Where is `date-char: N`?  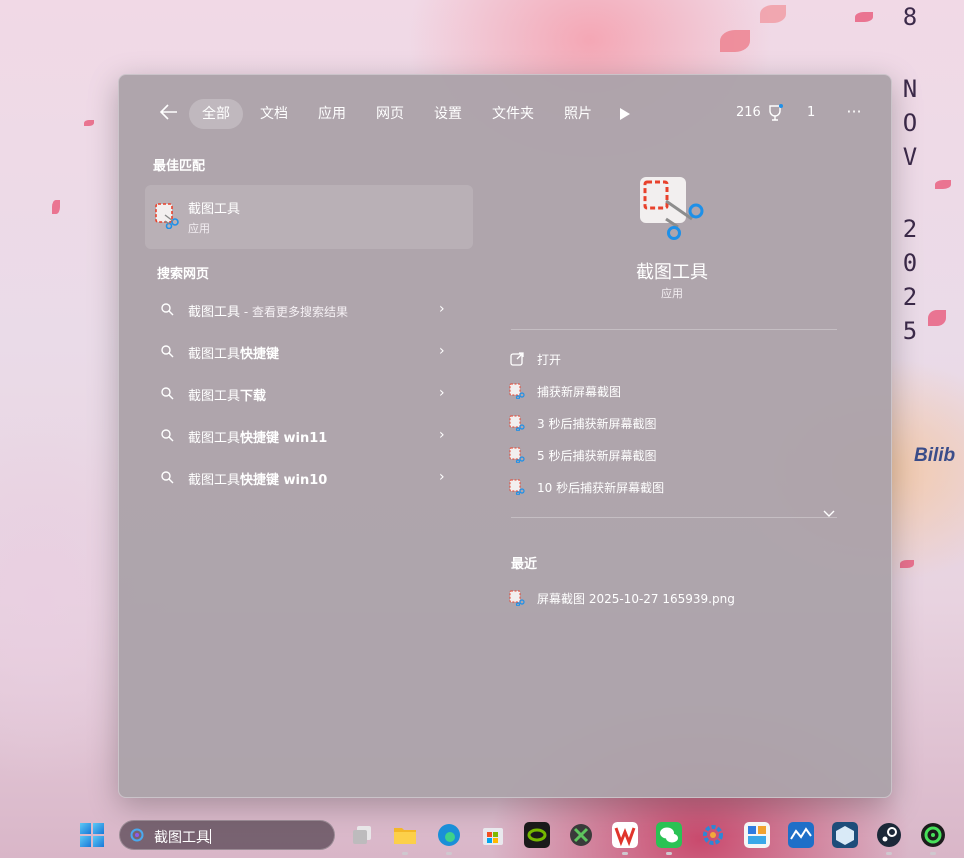
date-char: N is located at coordinates (910, 89).